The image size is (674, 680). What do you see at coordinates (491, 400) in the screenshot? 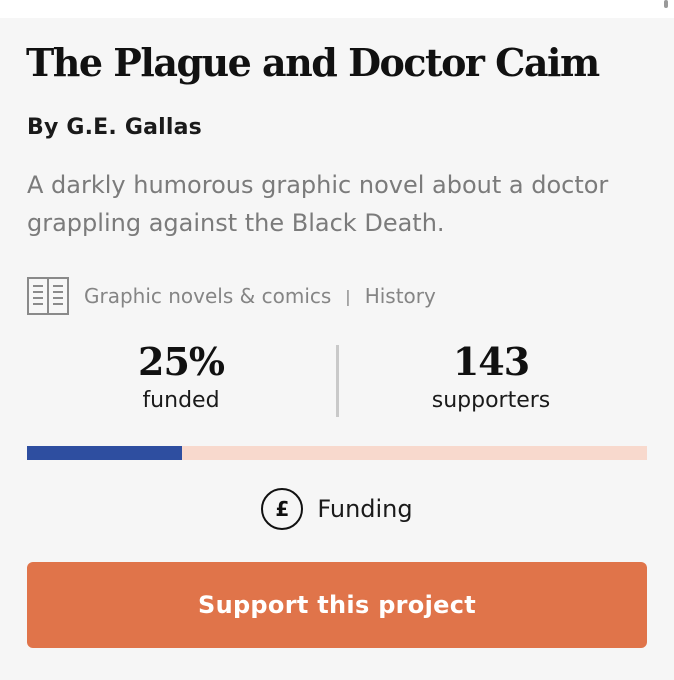
I see `supporters-label: supporters` at bounding box center [491, 400].